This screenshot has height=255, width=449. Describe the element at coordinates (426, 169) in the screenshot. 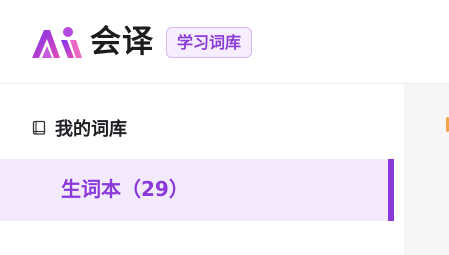

I see `content-panel` at that location.